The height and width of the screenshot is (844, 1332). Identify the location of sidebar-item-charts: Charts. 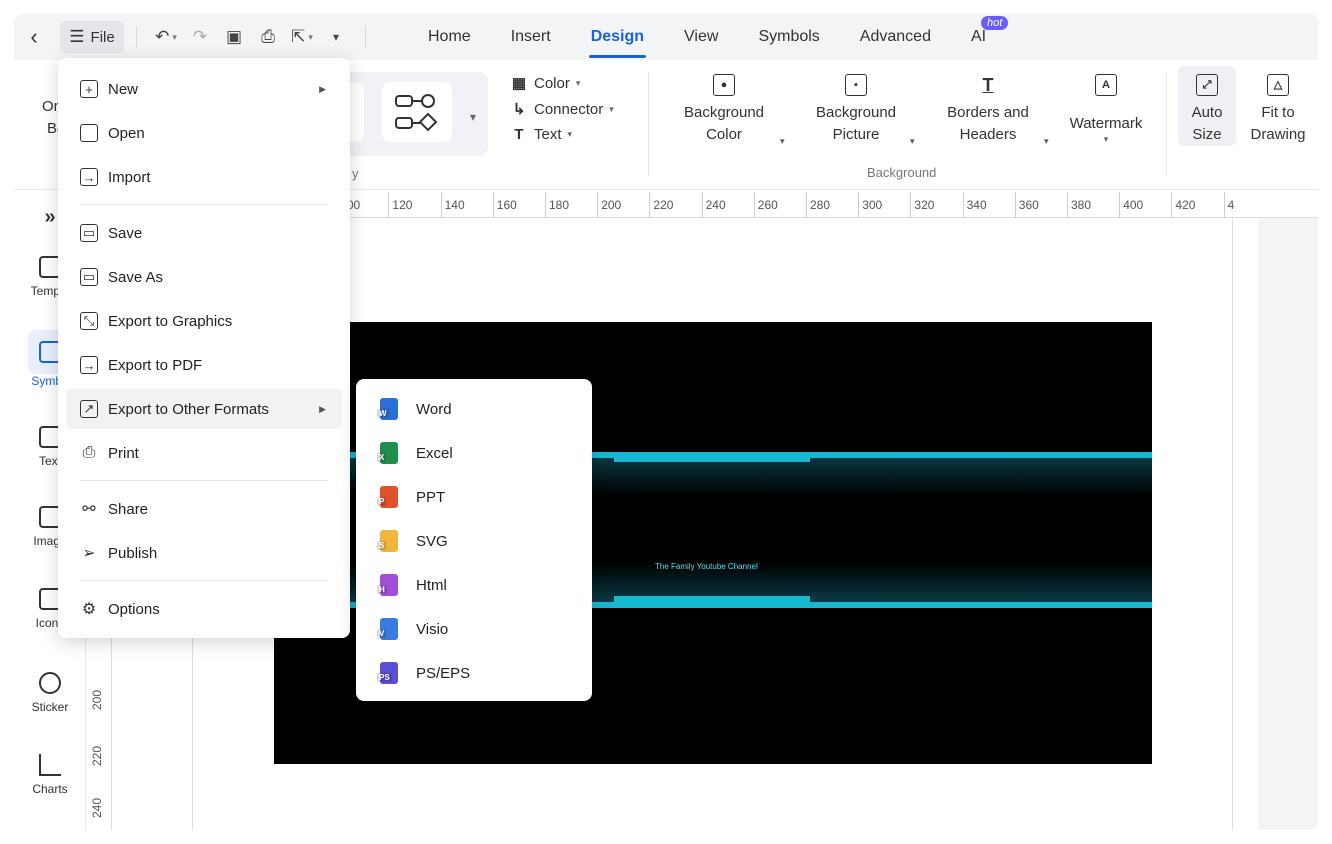
(50, 775).